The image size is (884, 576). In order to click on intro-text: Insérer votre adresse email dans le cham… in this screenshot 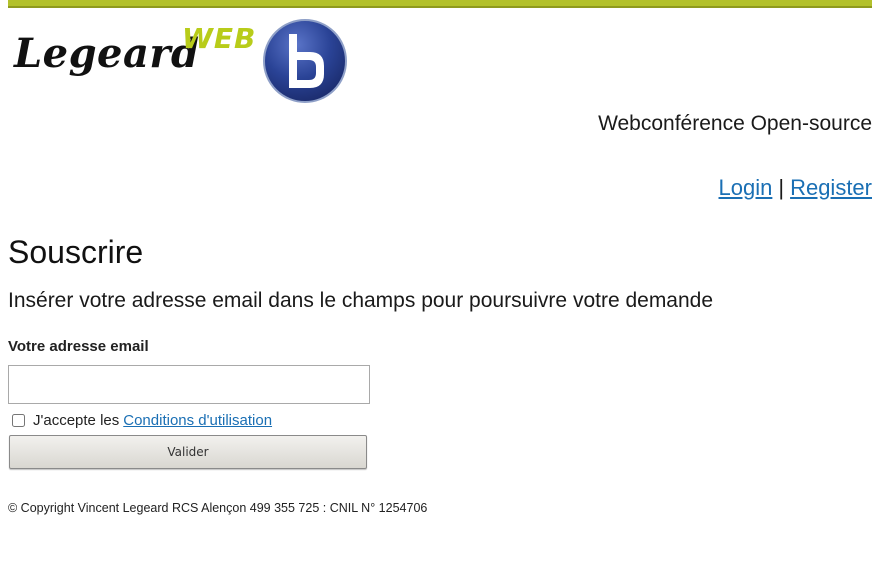, I will do `click(361, 300)`.